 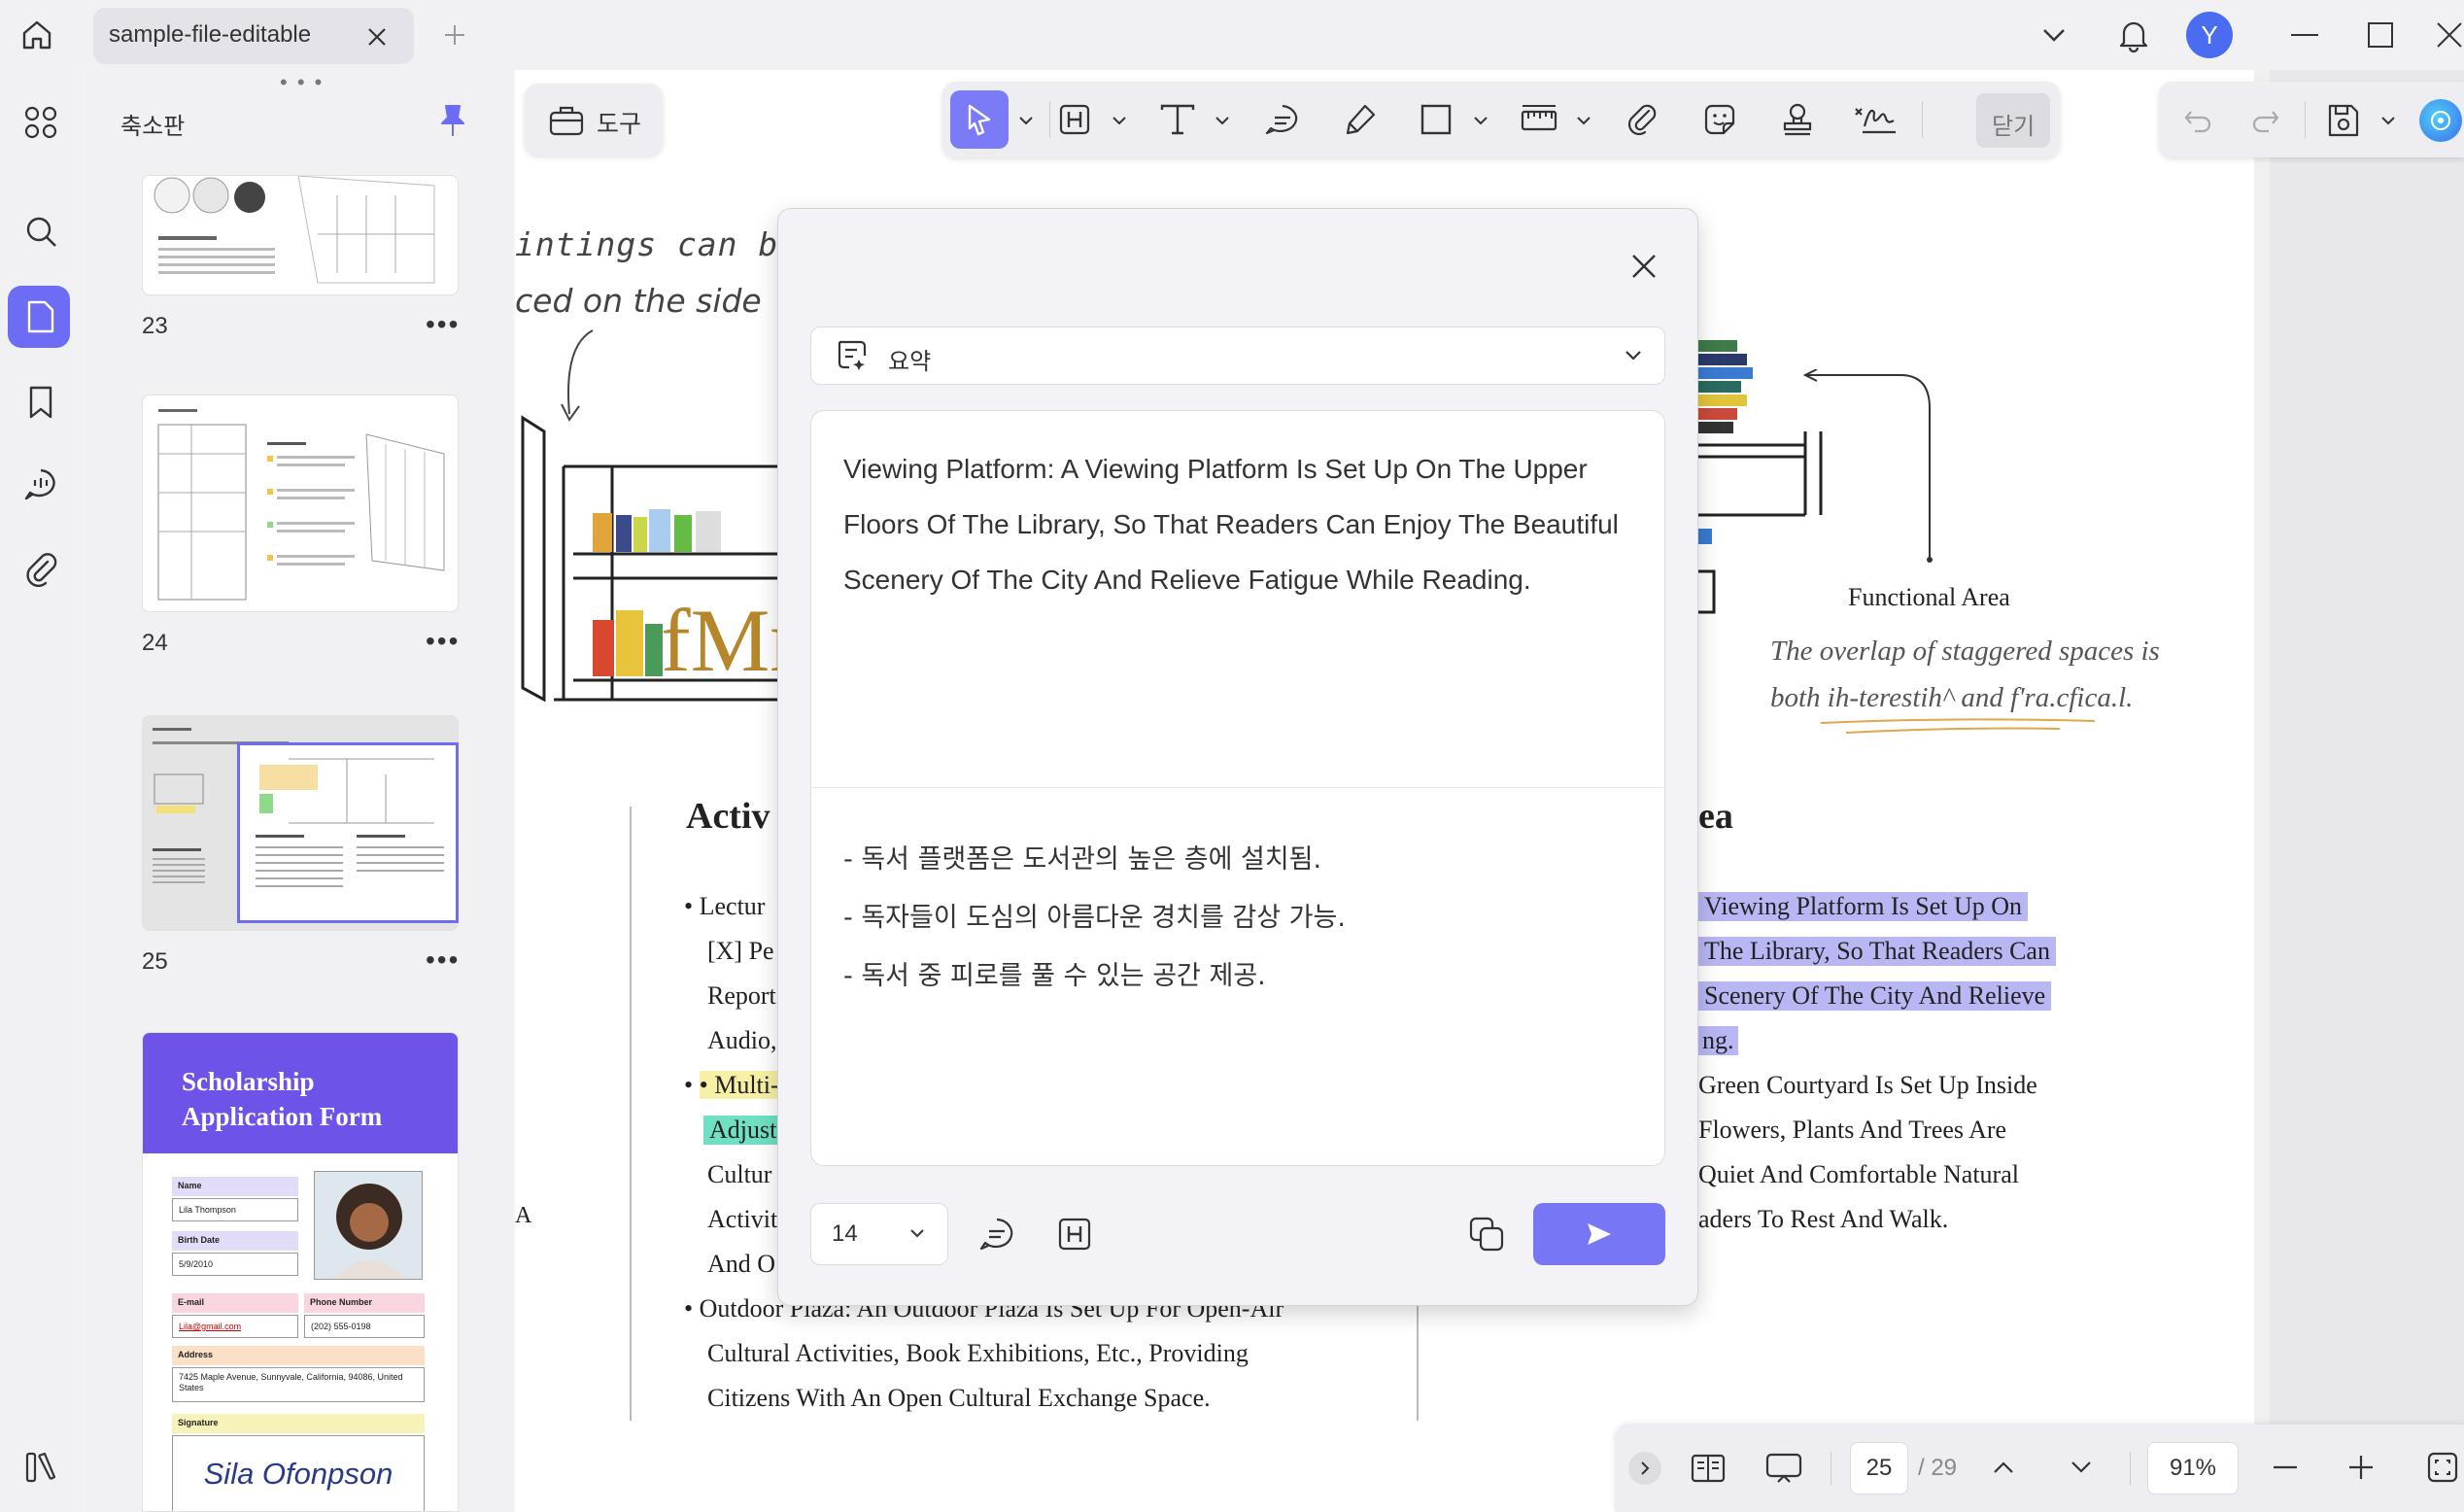 I want to click on measure-tool, so click(x=1539, y=119).